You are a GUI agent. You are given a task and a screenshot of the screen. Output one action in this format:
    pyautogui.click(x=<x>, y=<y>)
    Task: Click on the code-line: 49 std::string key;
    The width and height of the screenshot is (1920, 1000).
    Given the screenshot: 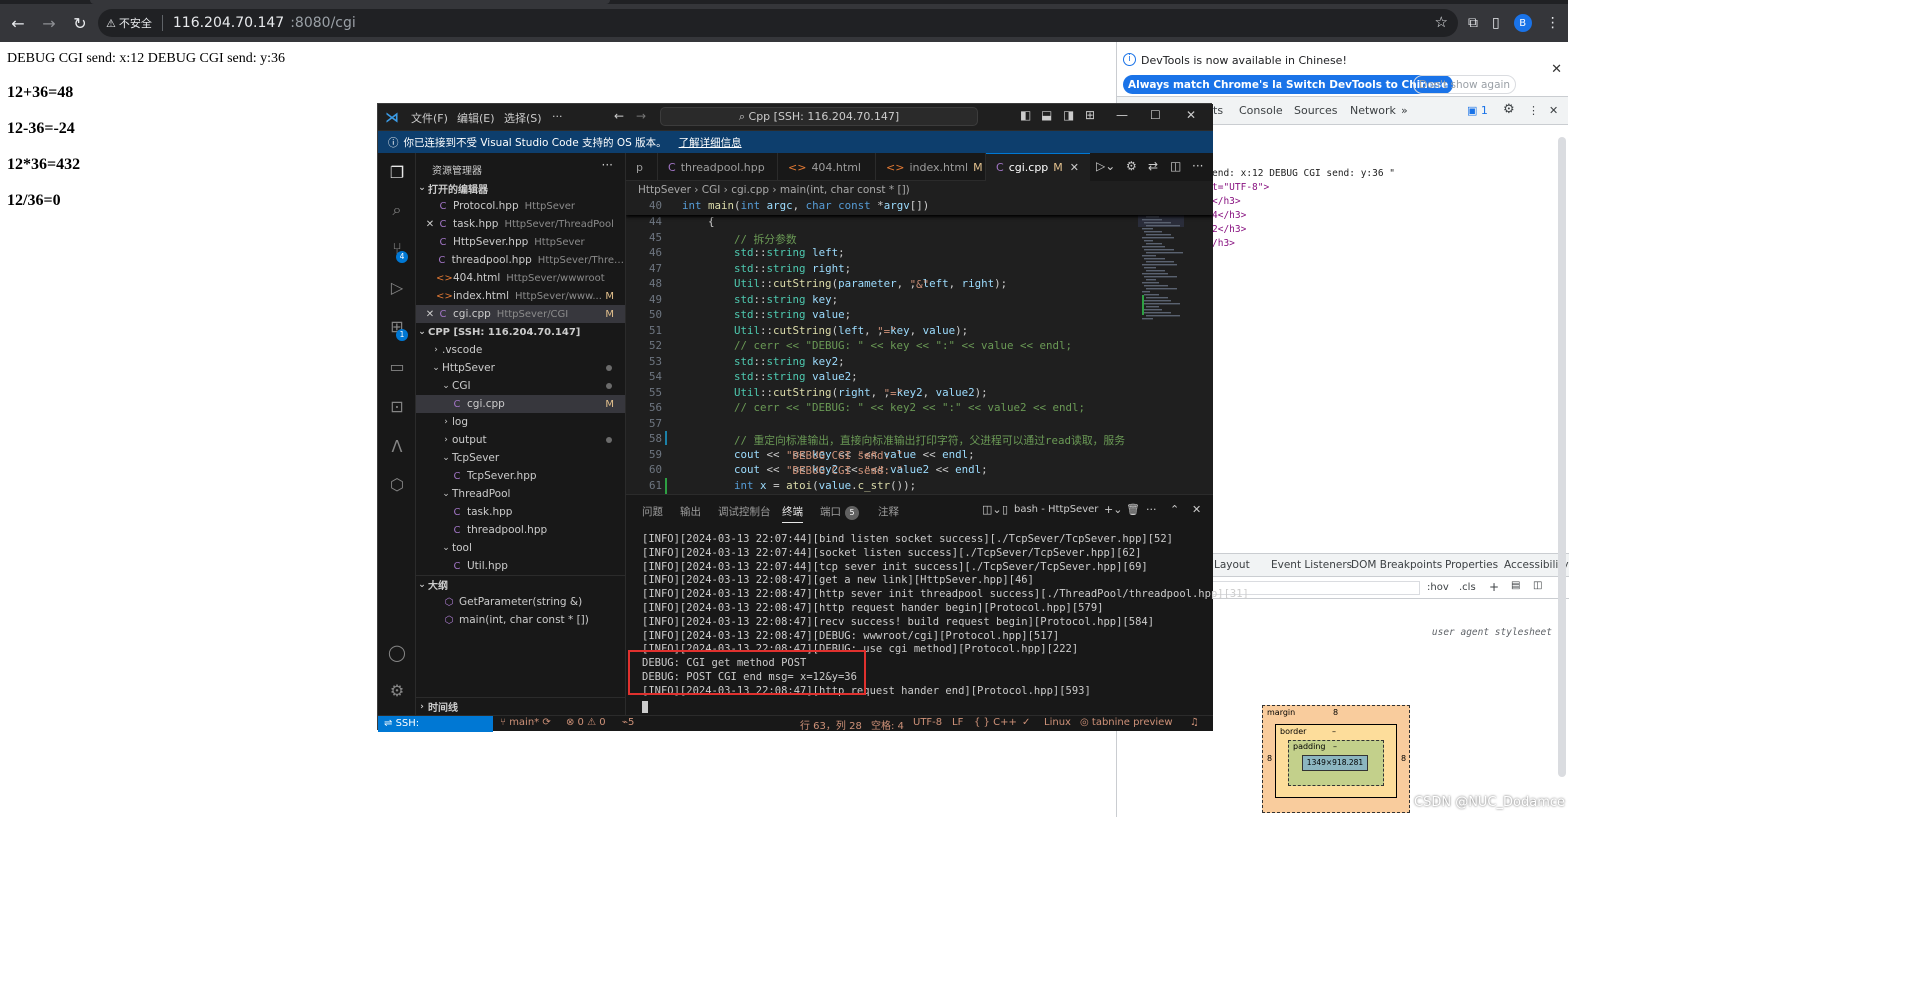 What is the action you would take?
    pyautogui.click(x=919, y=301)
    